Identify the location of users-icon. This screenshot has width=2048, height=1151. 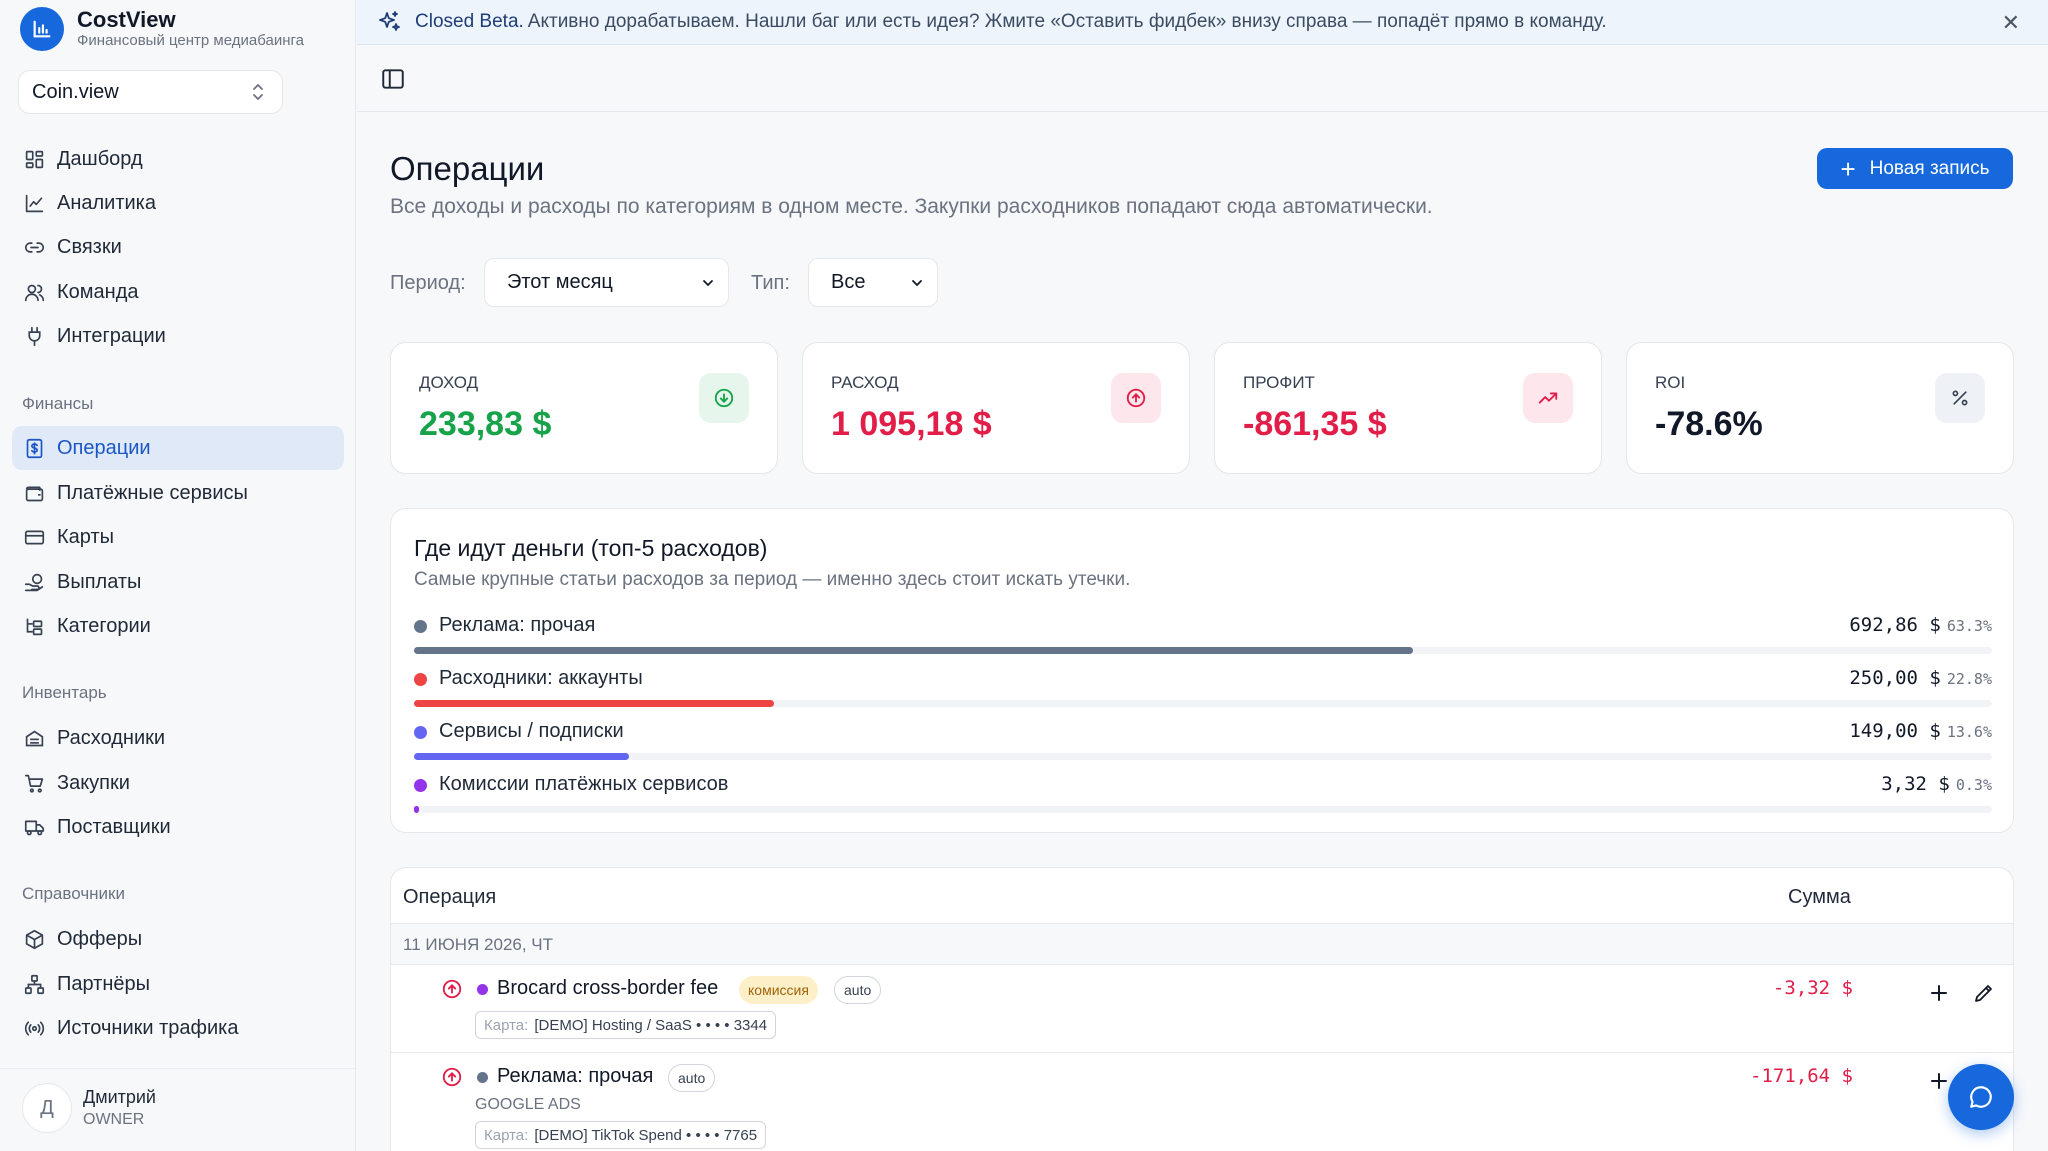
(34, 292).